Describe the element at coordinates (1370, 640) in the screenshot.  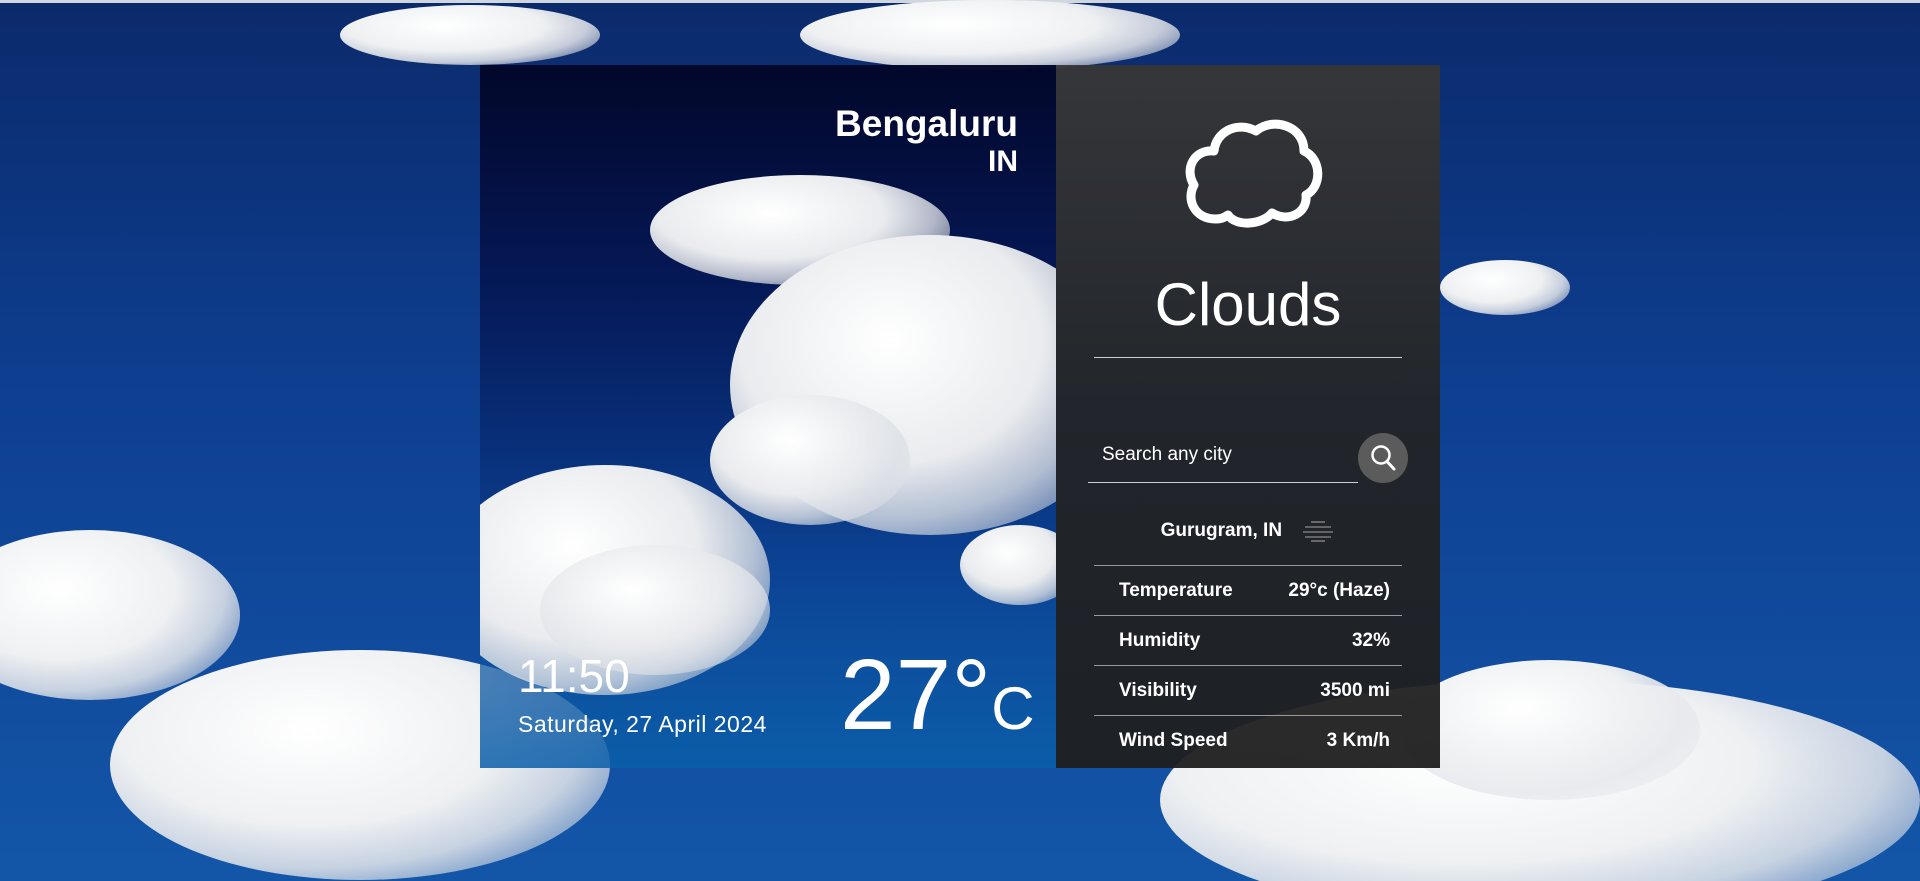
I see `detail-value: 32%` at that location.